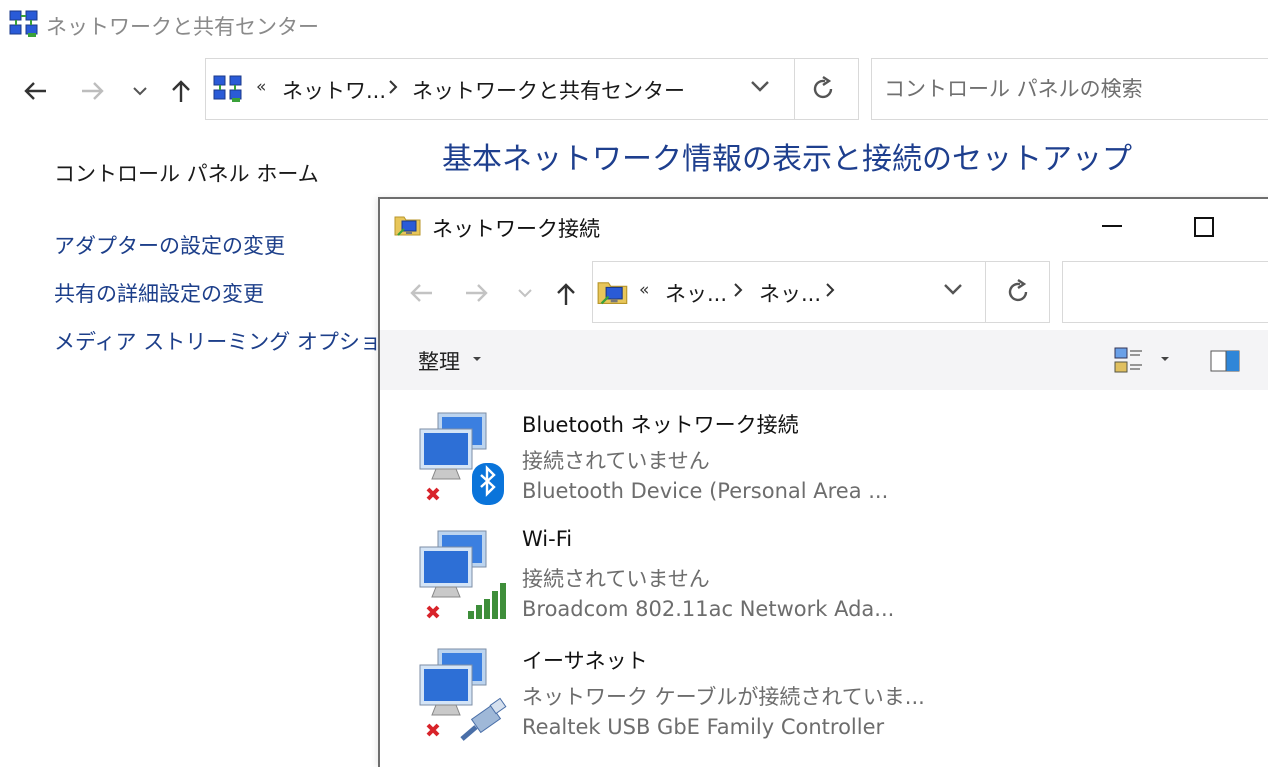 The image size is (1268, 767). Describe the element at coordinates (159, 293) in the screenshot. I see `sidebar-link-advanced-sharing: 共有の詳細設定の変更` at that location.